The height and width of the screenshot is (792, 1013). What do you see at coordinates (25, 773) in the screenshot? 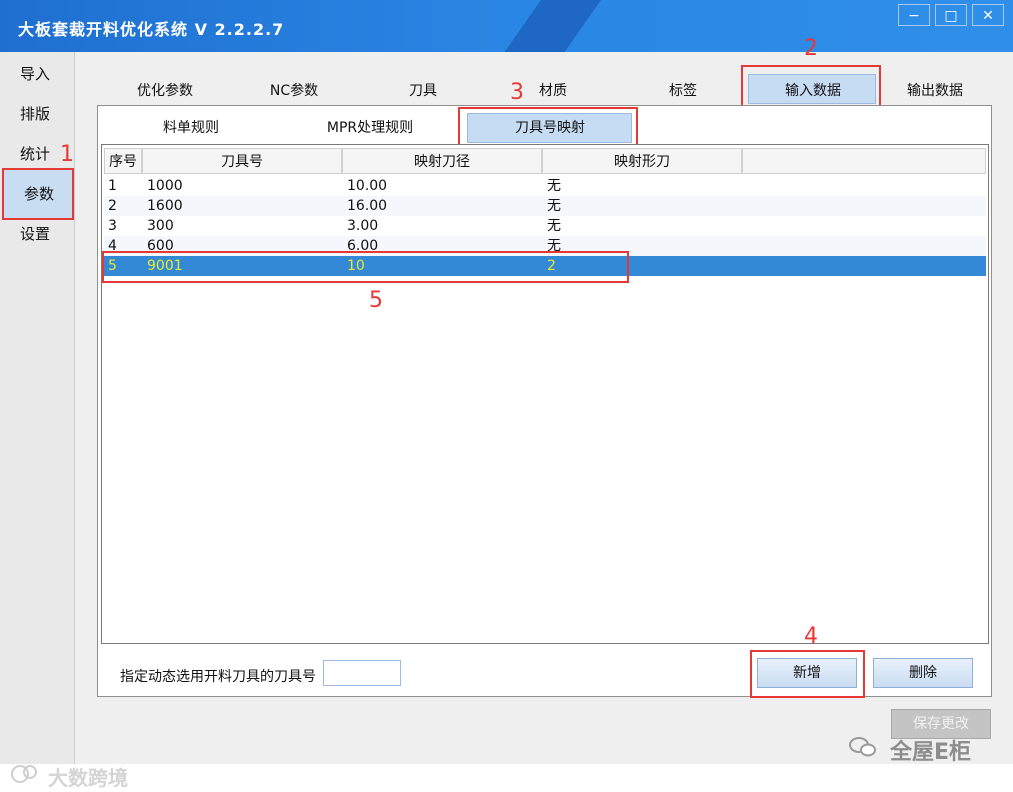
I see `watermark-logo` at bounding box center [25, 773].